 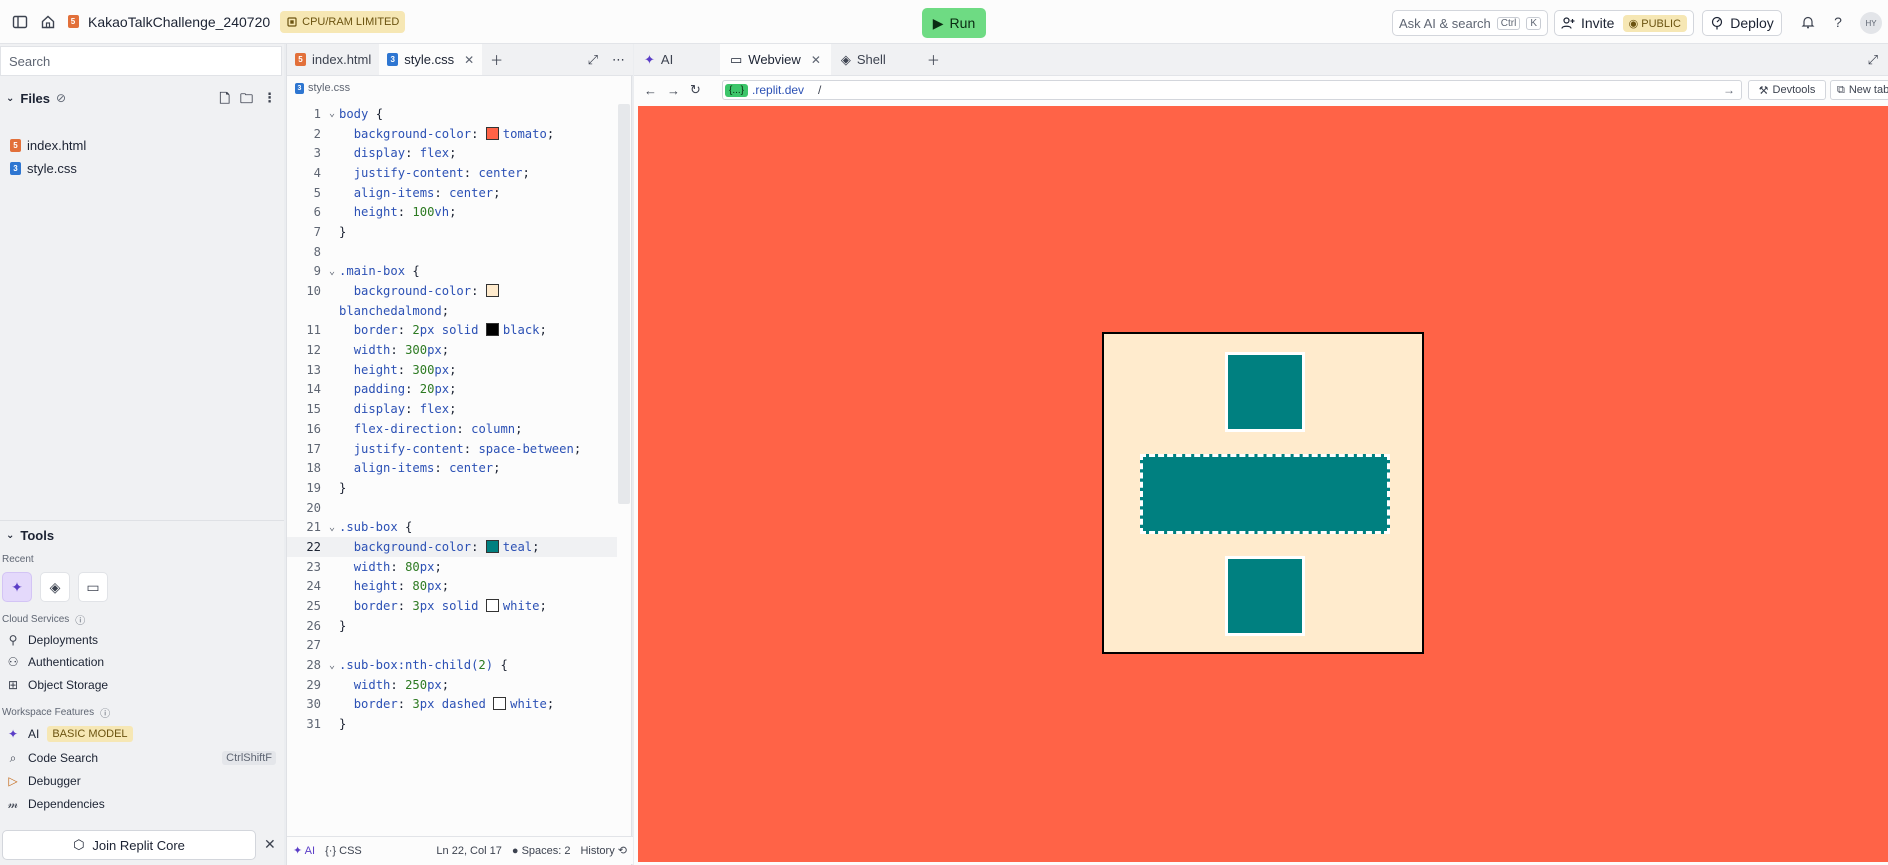 I want to click on file-item-index-html: 5 index.html, so click(x=142, y=145).